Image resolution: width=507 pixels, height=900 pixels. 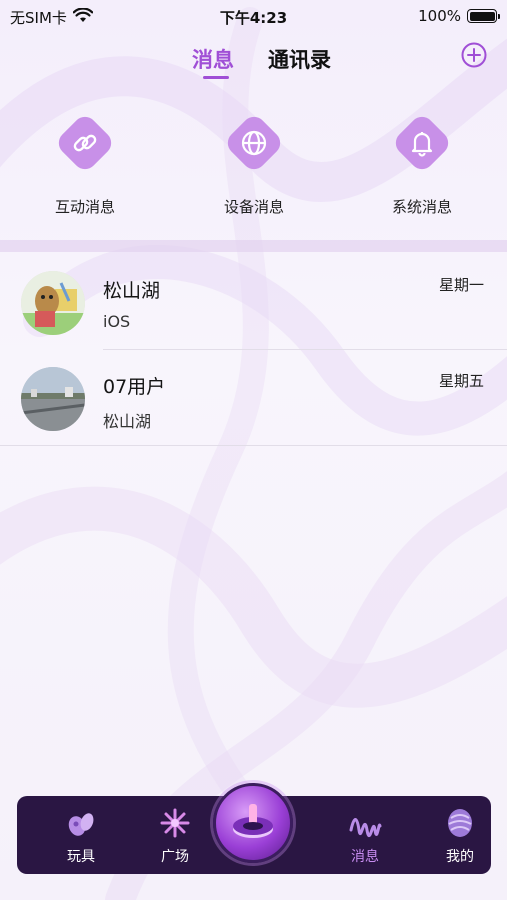 I want to click on nav-label: 消息, so click(x=365, y=857).